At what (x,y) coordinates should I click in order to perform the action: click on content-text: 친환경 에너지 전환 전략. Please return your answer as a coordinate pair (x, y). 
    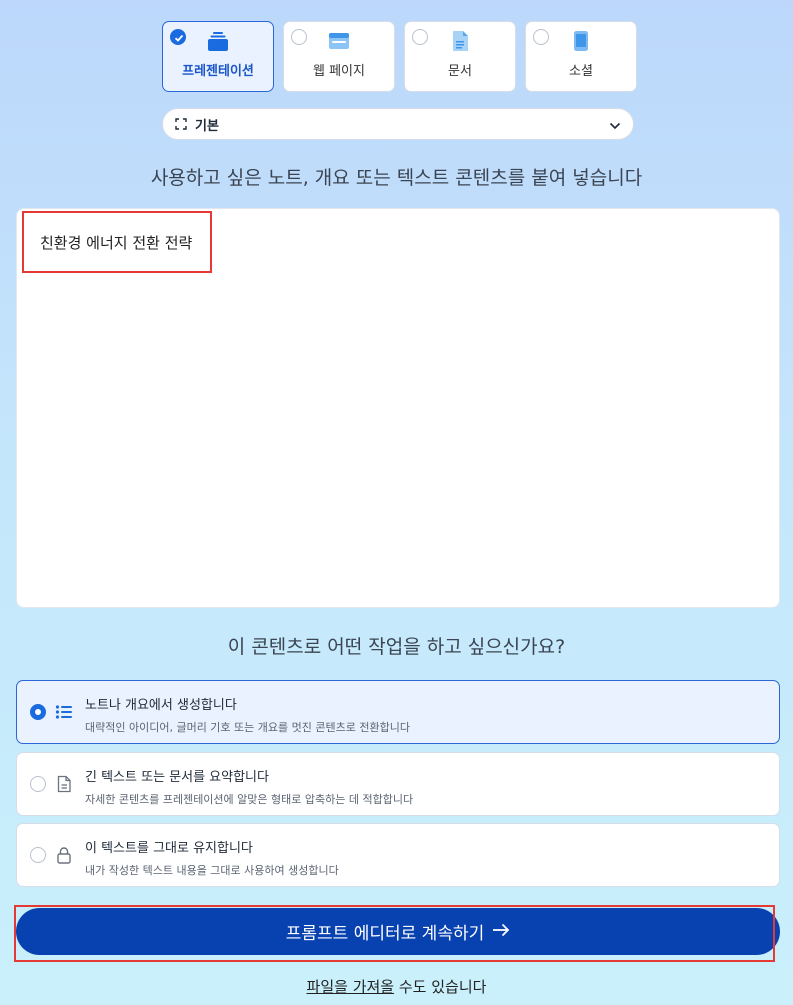
    Looking at the image, I should click on (116, 243).